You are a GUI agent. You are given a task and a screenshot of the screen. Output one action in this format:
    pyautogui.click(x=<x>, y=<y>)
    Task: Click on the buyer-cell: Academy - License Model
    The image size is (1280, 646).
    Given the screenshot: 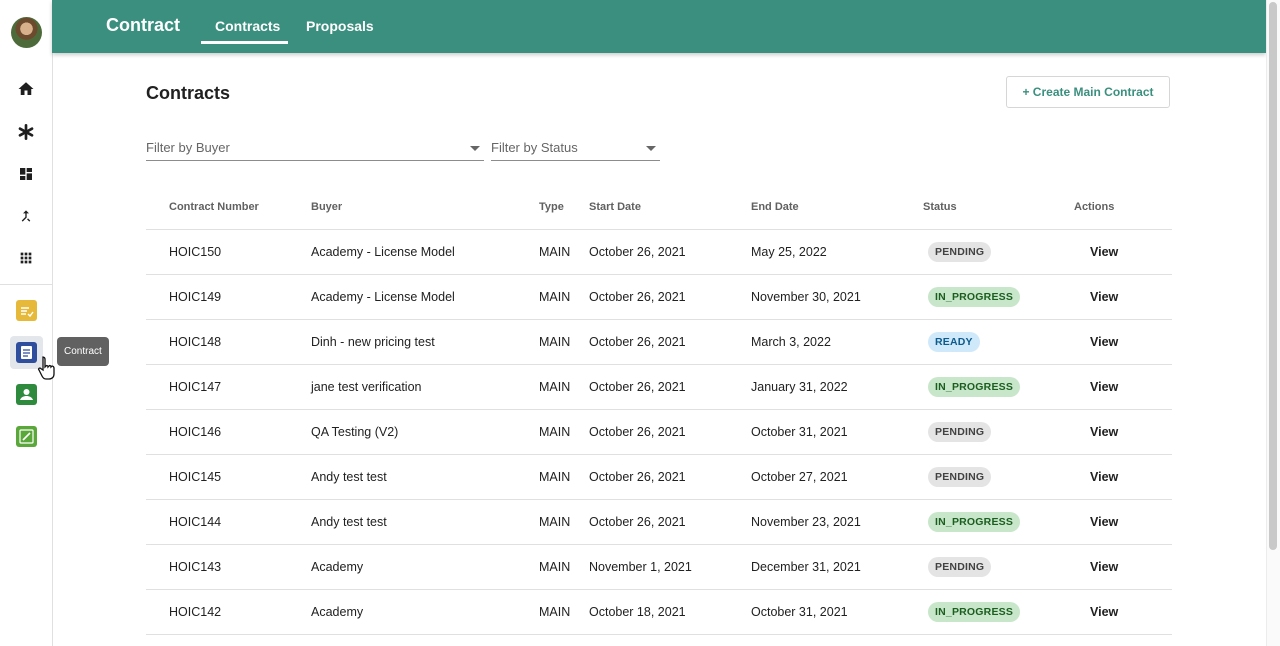 What is the action you would take?
    pyautogui.click(x=425, y=252)
    